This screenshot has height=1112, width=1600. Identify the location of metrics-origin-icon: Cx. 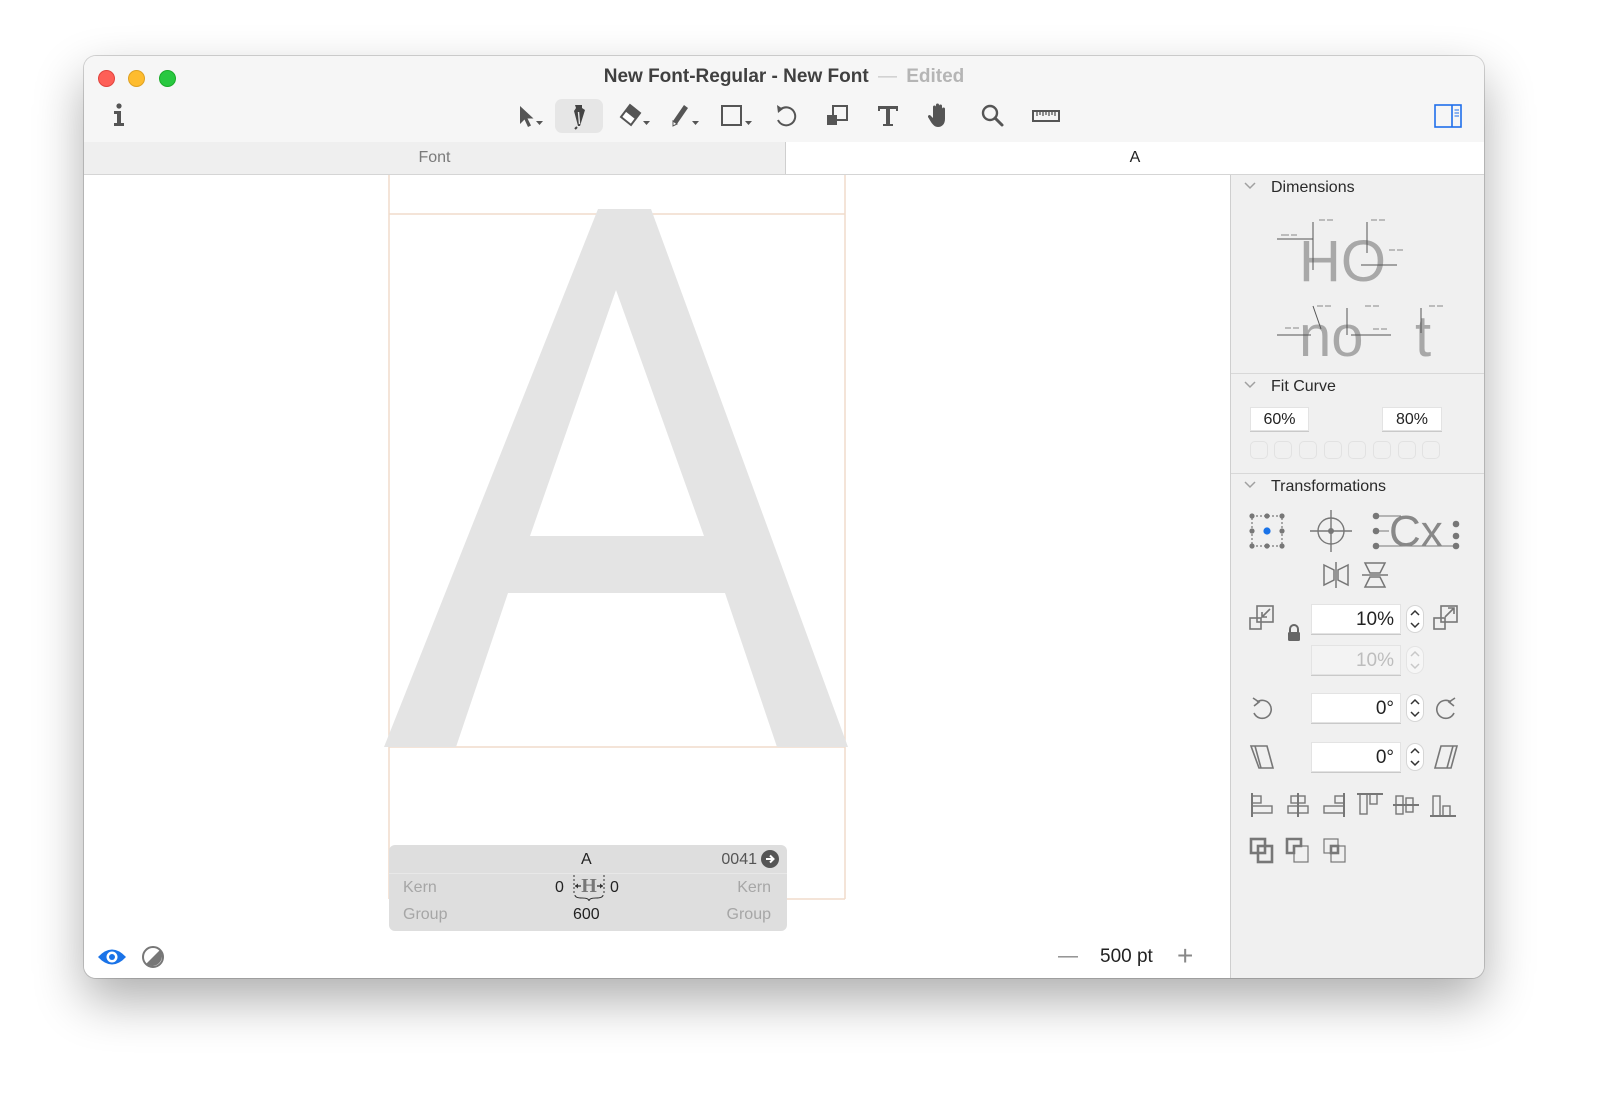
(1416, 531).